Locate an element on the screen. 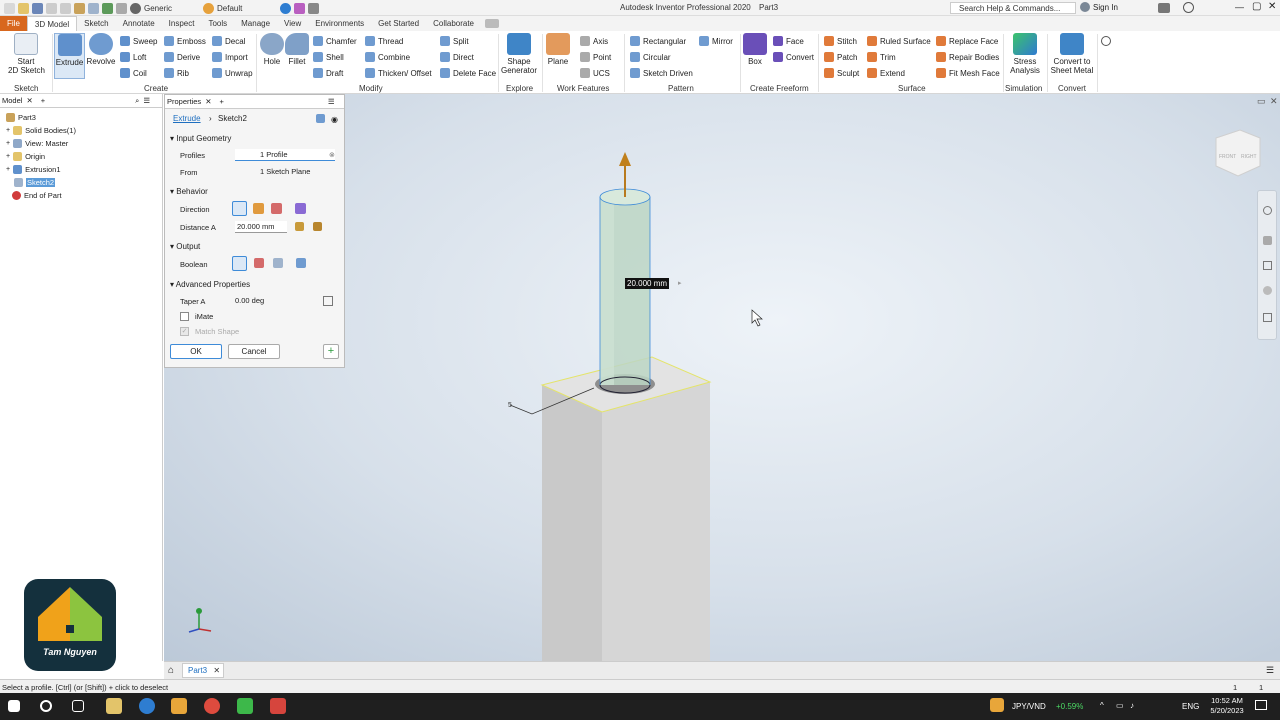  tab-collaborate: Collaborate is located at coordinates (453, 23).